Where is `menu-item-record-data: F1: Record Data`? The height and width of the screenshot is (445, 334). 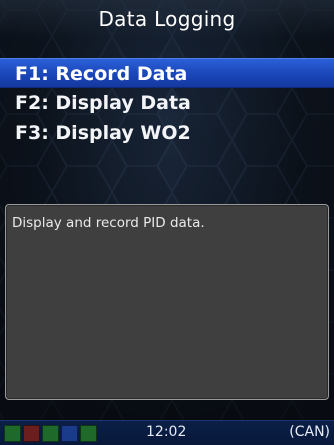 menu-item-record-data: F1: Record Data is located at coordinates (167, 73).